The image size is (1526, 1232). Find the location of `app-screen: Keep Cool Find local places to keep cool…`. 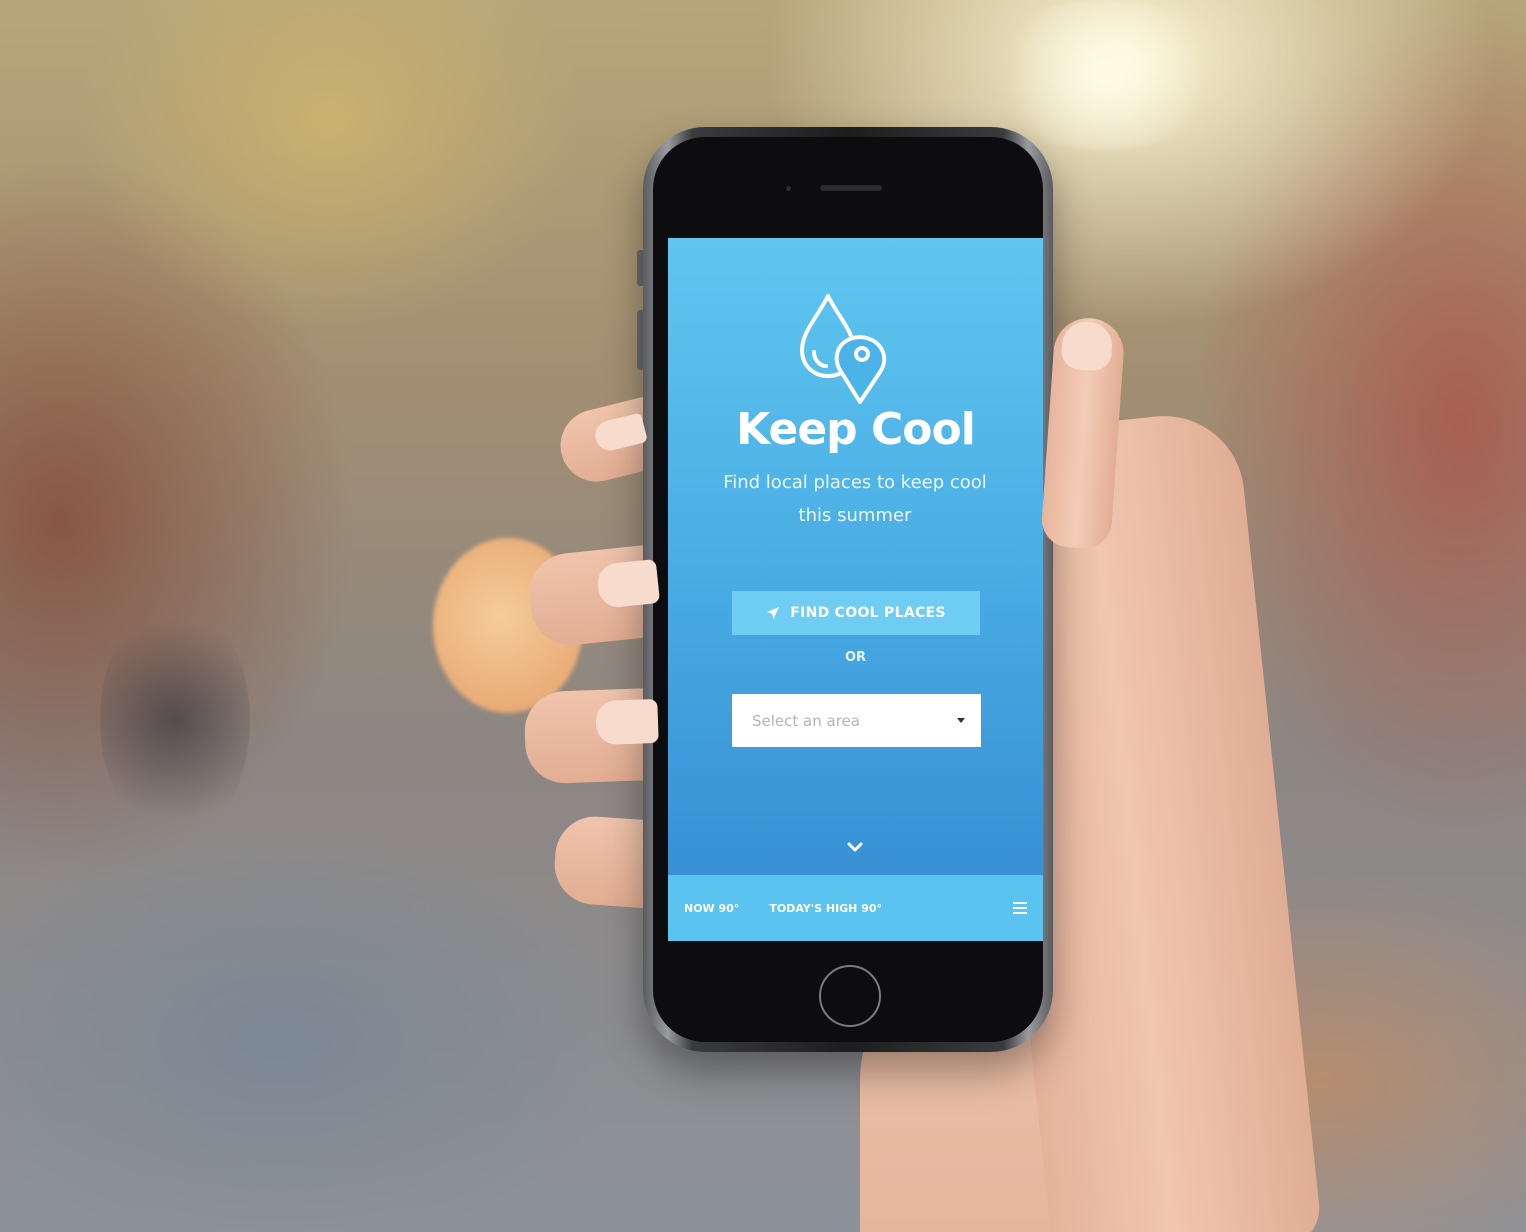

app-screen: Keep Cool Find local places to keep cool… is located at coordinates (855, 589).